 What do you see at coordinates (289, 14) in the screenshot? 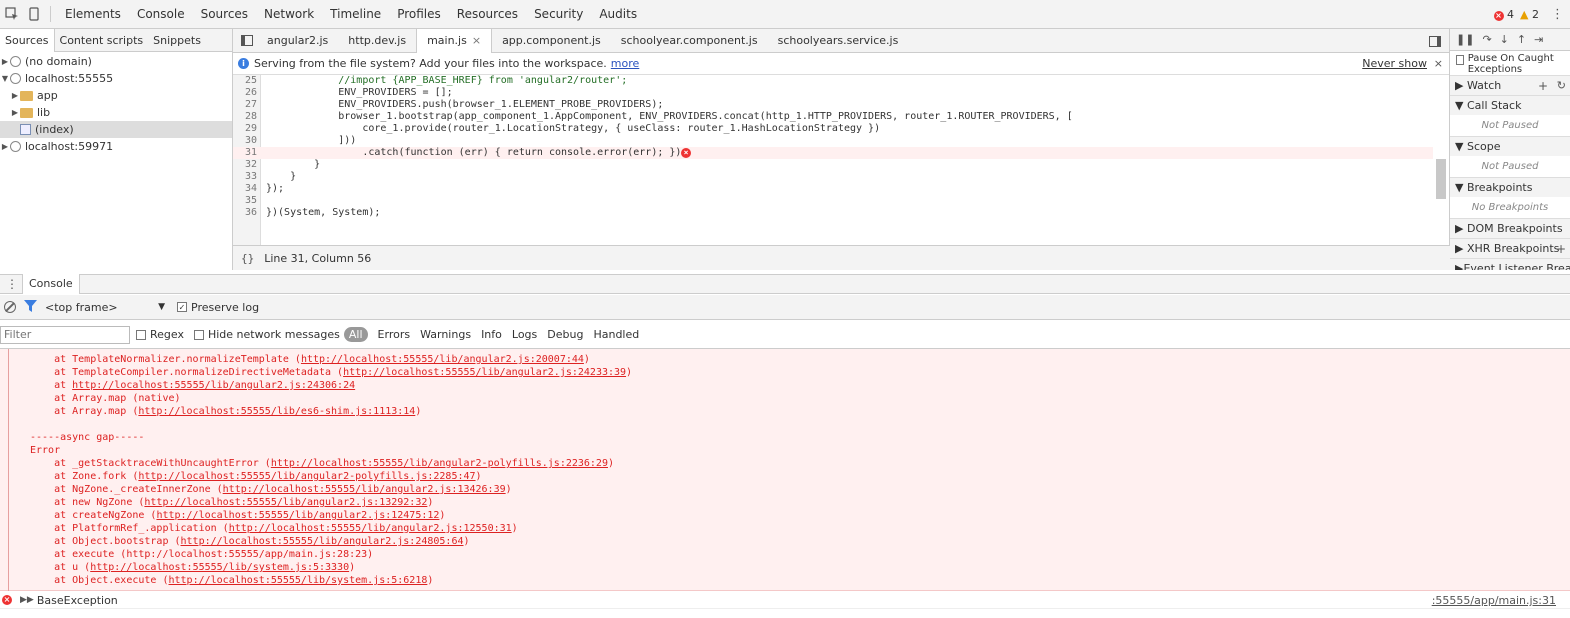
I see `tab-network: Network` at bounding box center [289, 14].